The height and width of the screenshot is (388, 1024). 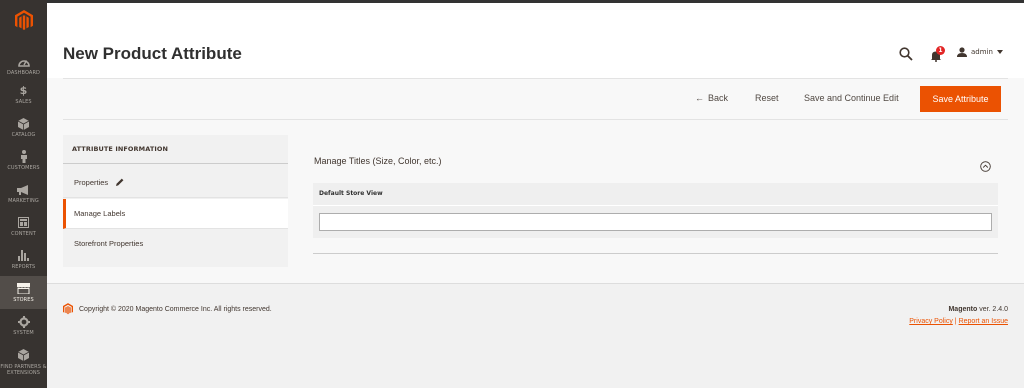 I want to click on chevron-up-circle-icon, so click(x=985, y=166).